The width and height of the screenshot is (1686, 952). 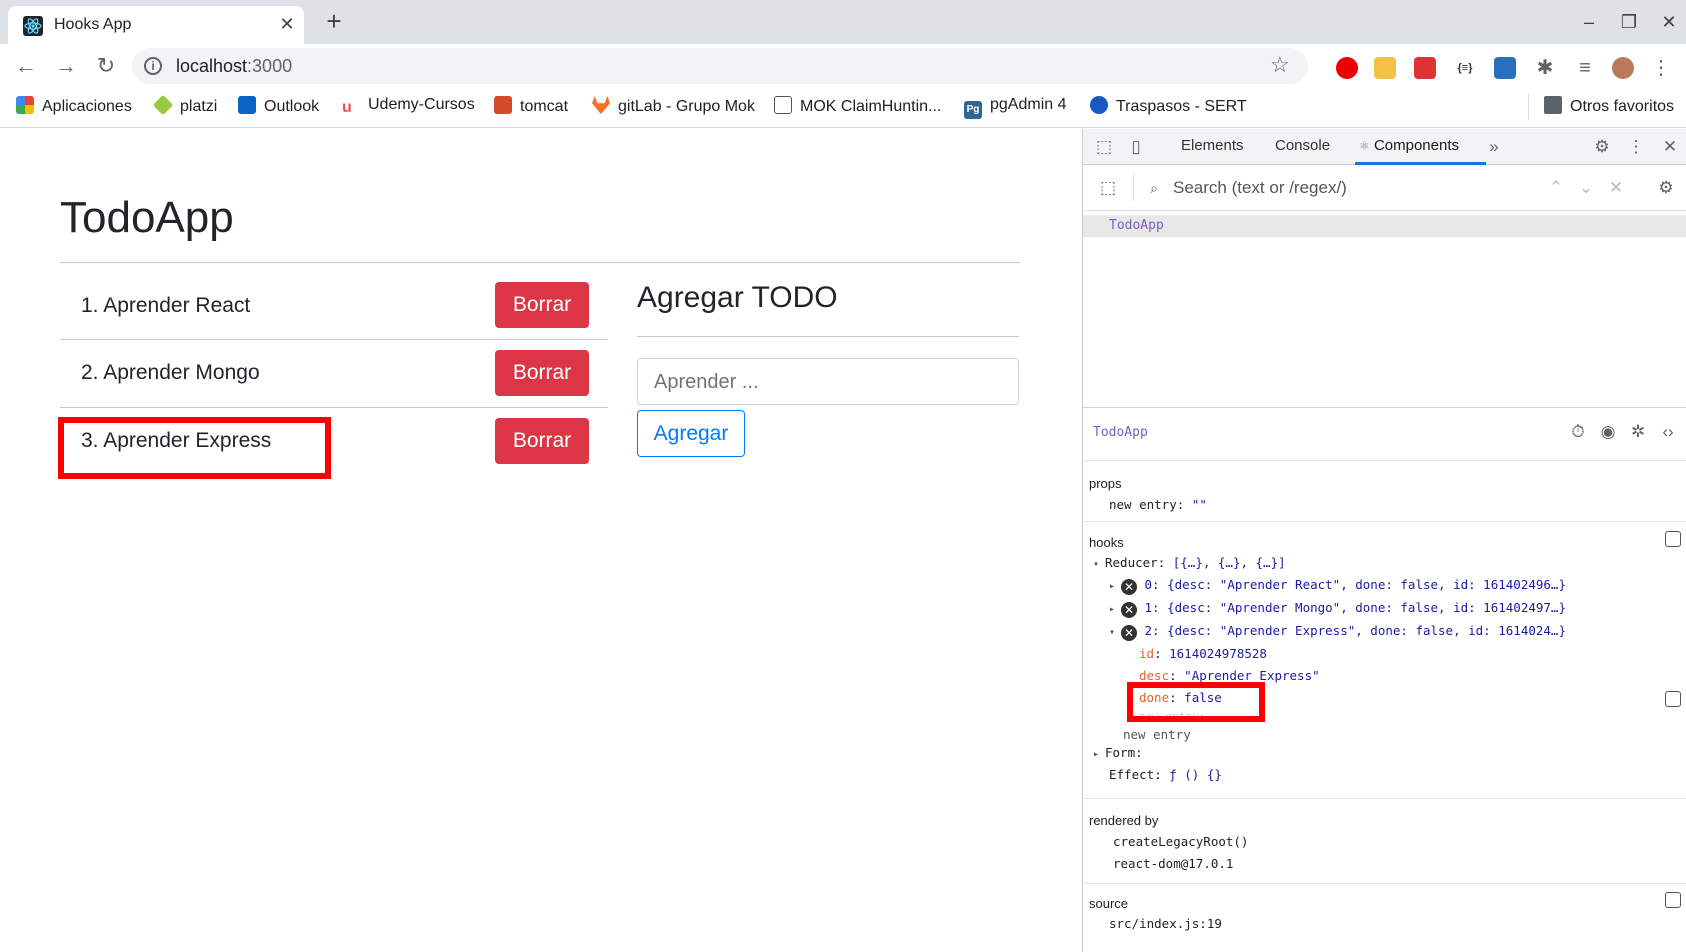 I want to click on effect-hook-row: Effect: ƒ () {}, so click(x=1165, y=774).